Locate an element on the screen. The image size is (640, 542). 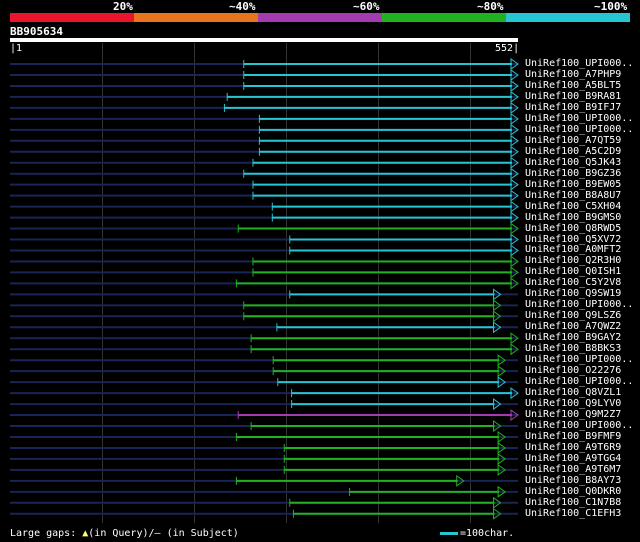
legend-in-subject: (in Subject) is located at coordinates (199, 533).